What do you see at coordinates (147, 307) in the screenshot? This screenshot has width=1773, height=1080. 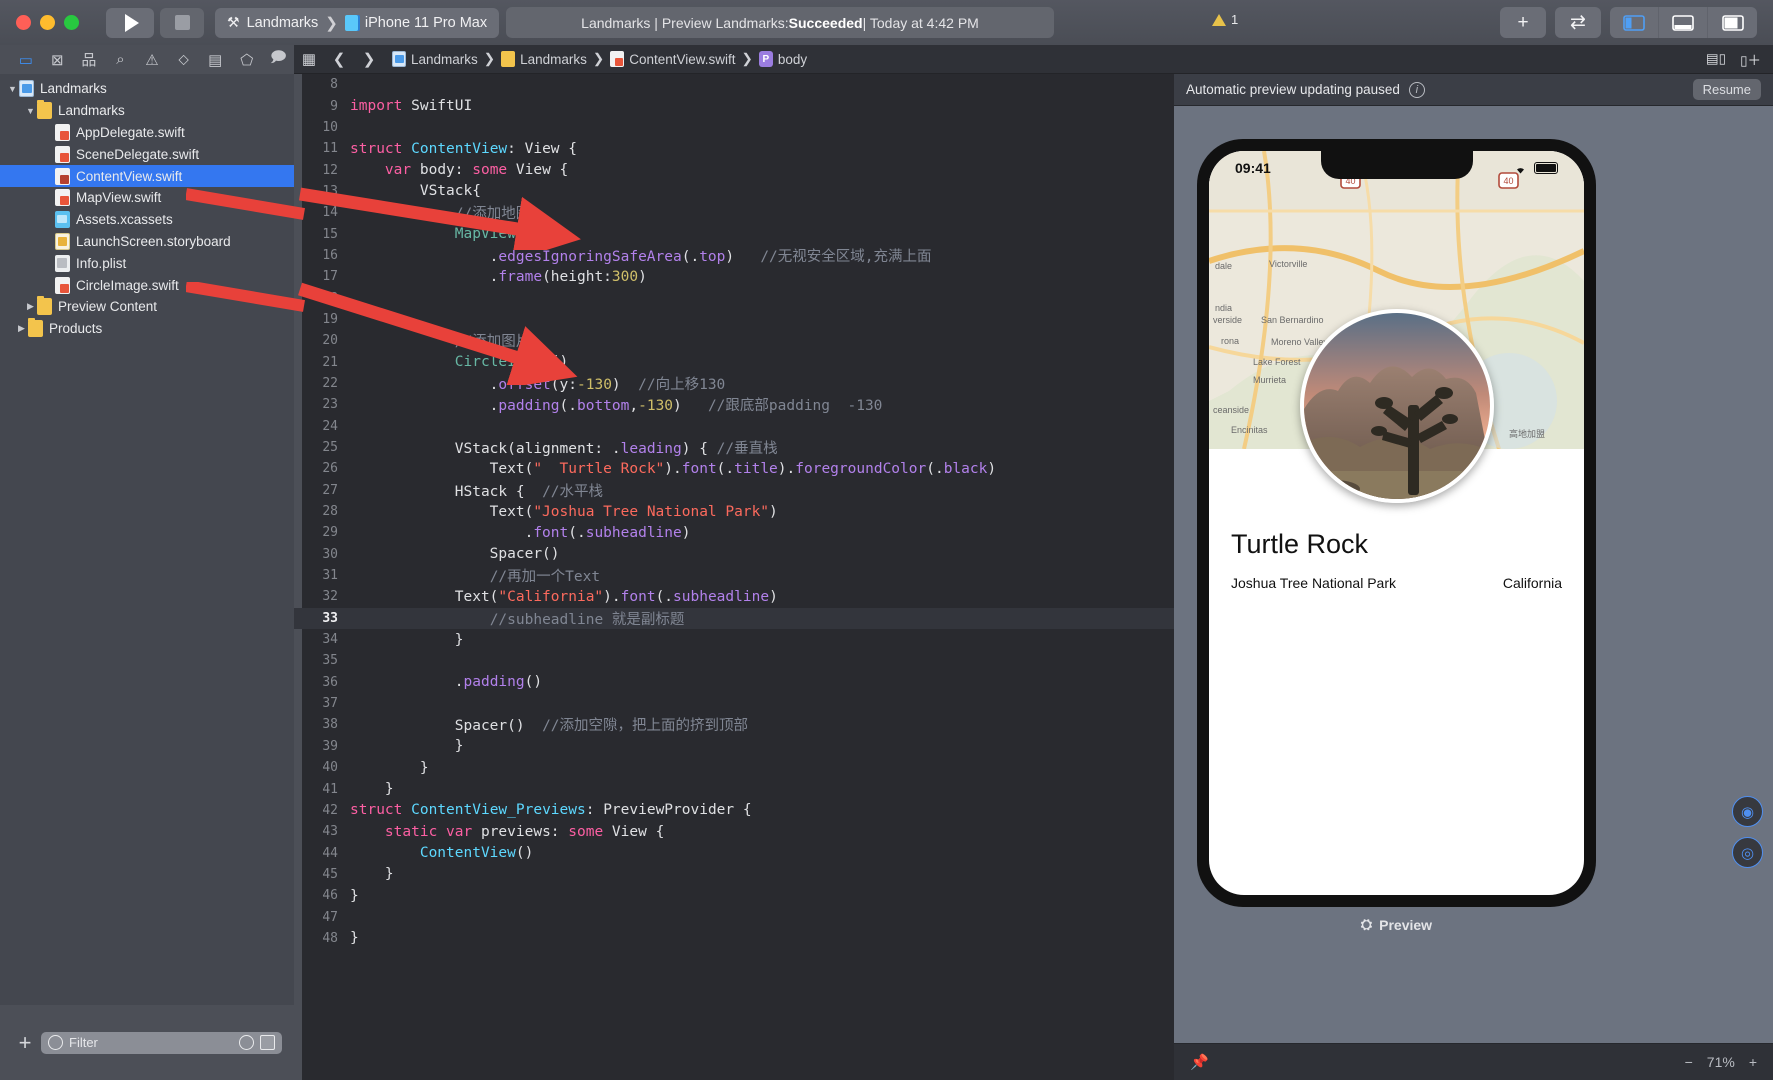 I see `file-tree-row: ▶ Preview Content` at bounding box center [147, 307].